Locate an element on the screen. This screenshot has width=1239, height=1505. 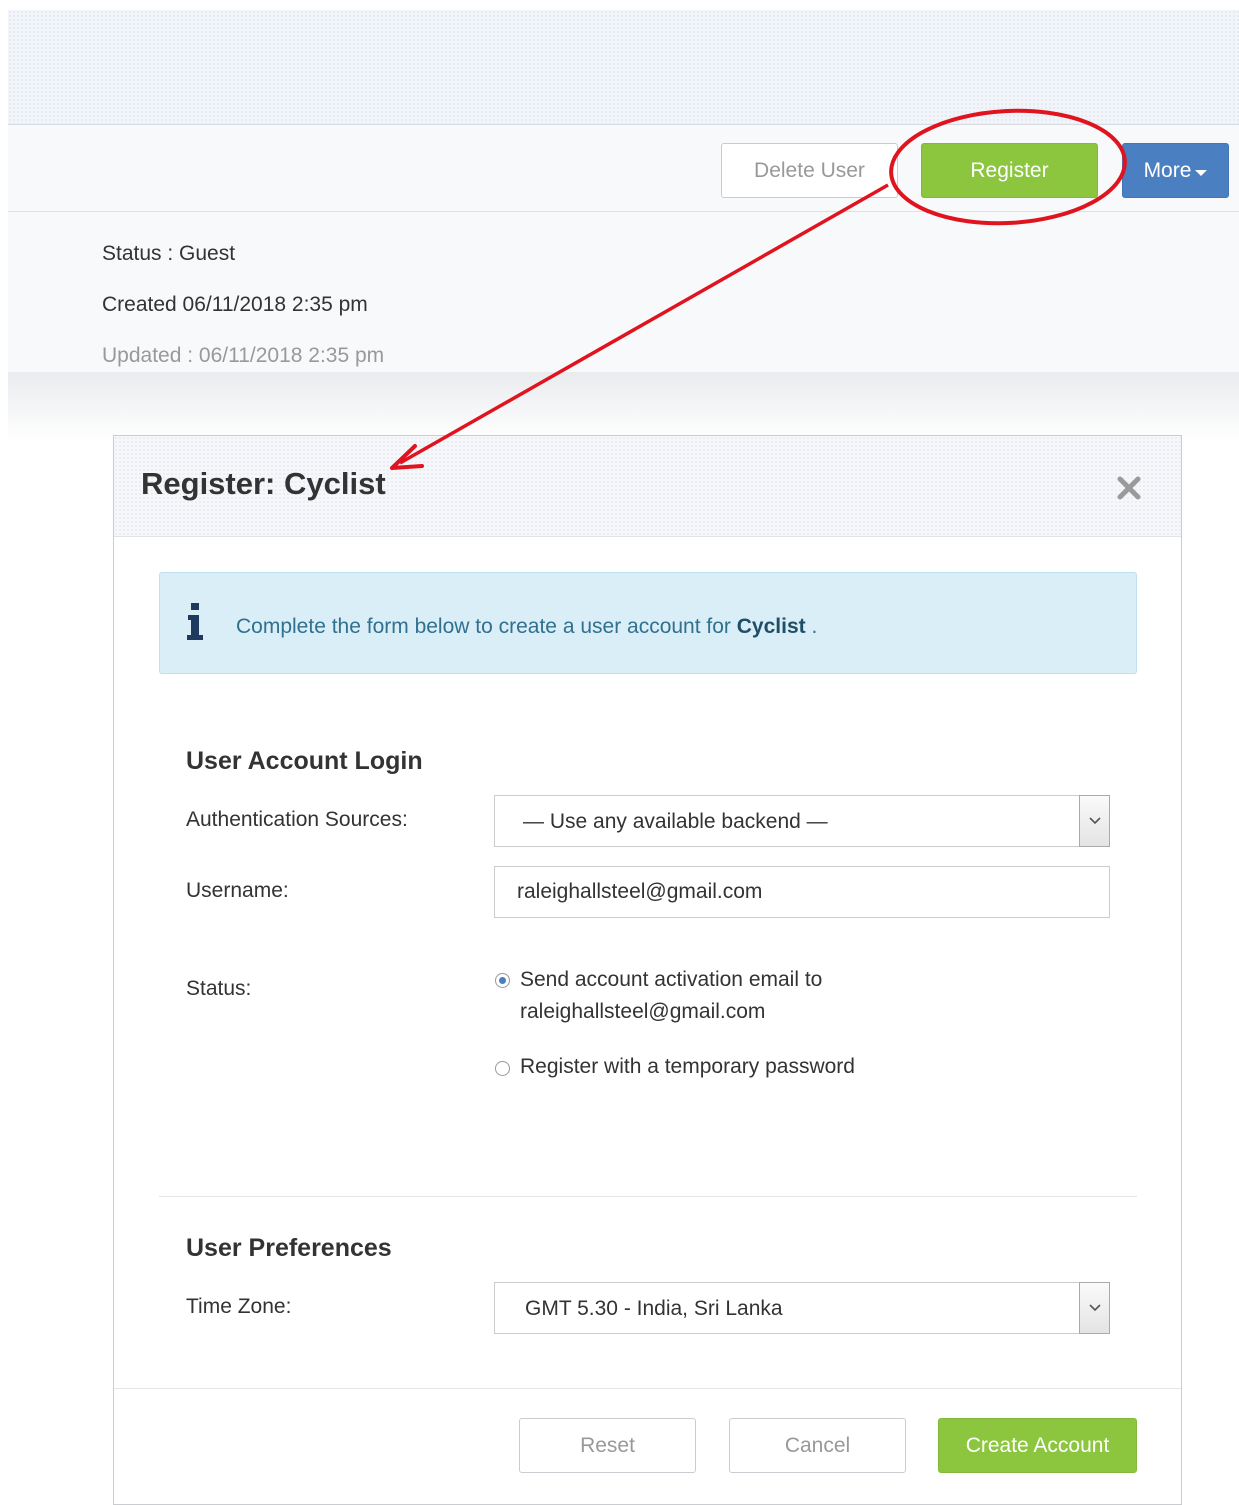
auth-sources-label: Authentication Sources: is located at coordinates (297, 819).